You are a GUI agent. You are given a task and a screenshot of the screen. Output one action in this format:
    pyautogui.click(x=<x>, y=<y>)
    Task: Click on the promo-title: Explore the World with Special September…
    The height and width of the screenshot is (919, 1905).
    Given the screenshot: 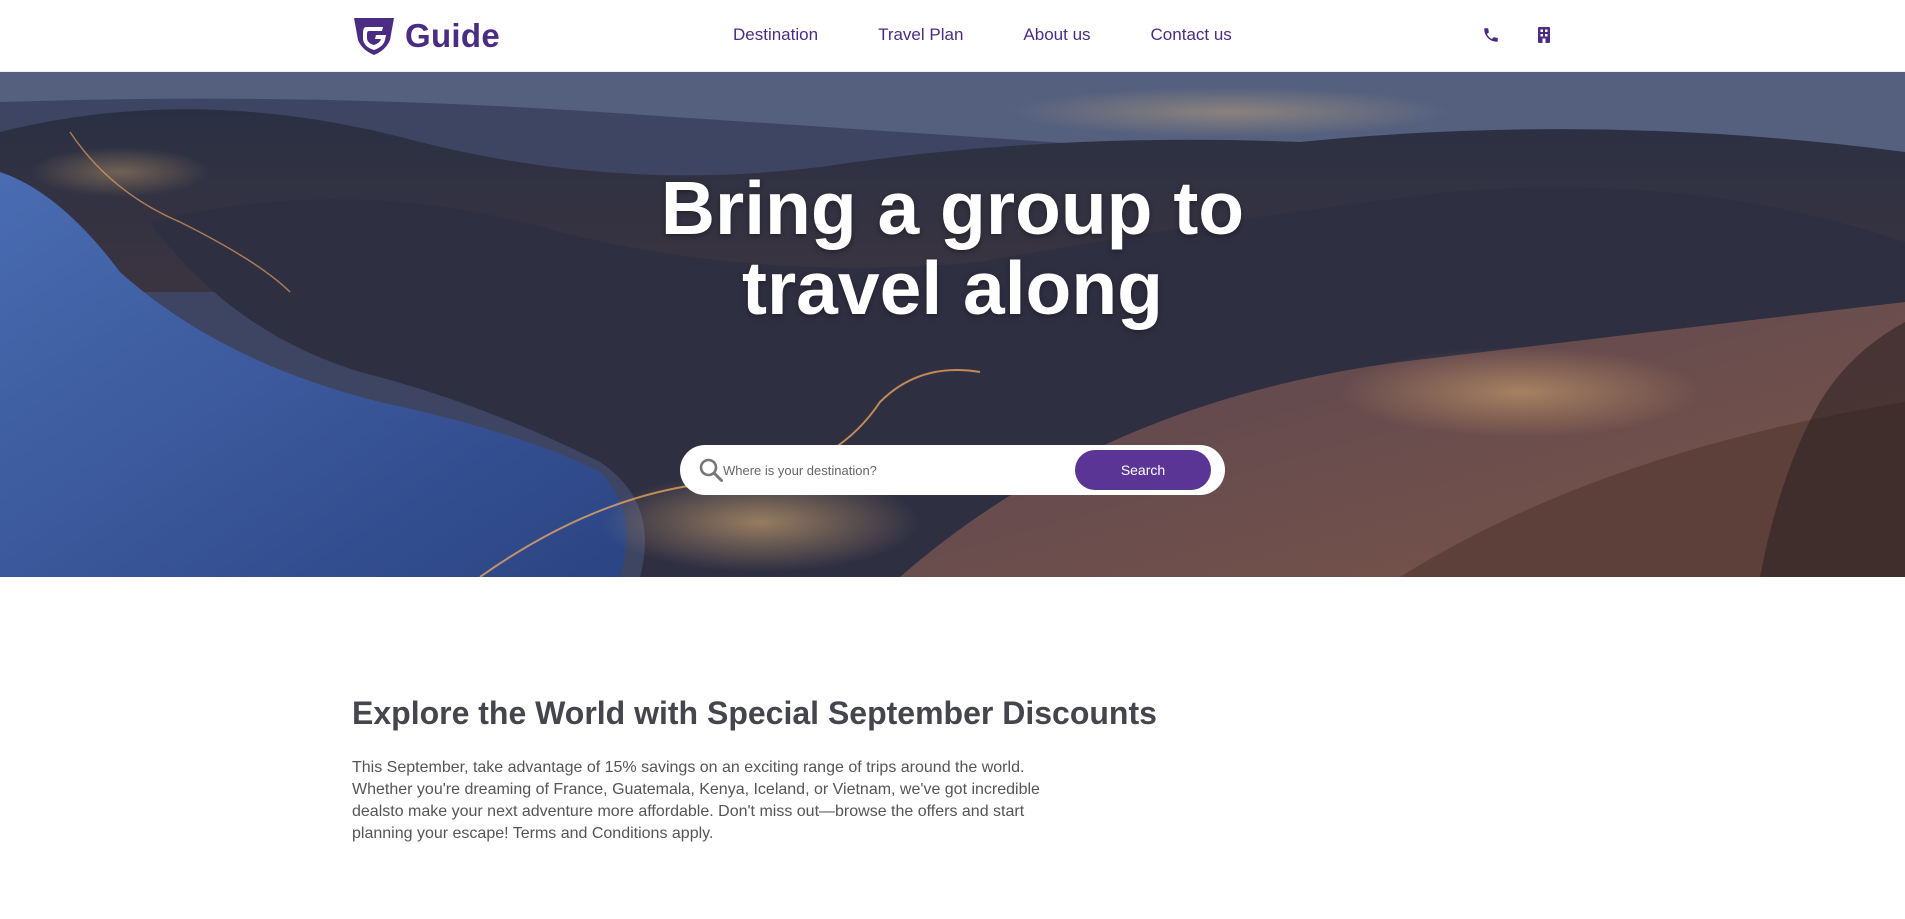 What is the action you would take?
    pyautogui.click(x=754, y=713)
    